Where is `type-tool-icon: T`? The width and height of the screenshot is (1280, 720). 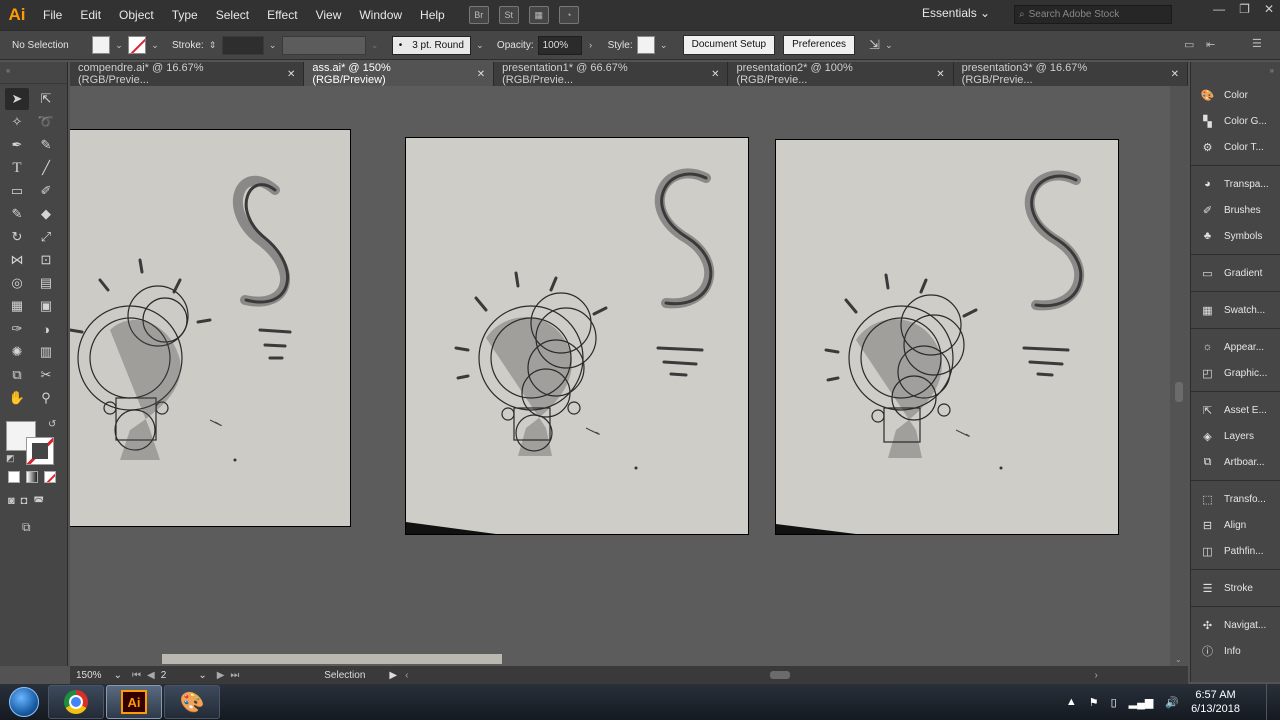
type-tool-icon: T is located at coordinates (17, 168).